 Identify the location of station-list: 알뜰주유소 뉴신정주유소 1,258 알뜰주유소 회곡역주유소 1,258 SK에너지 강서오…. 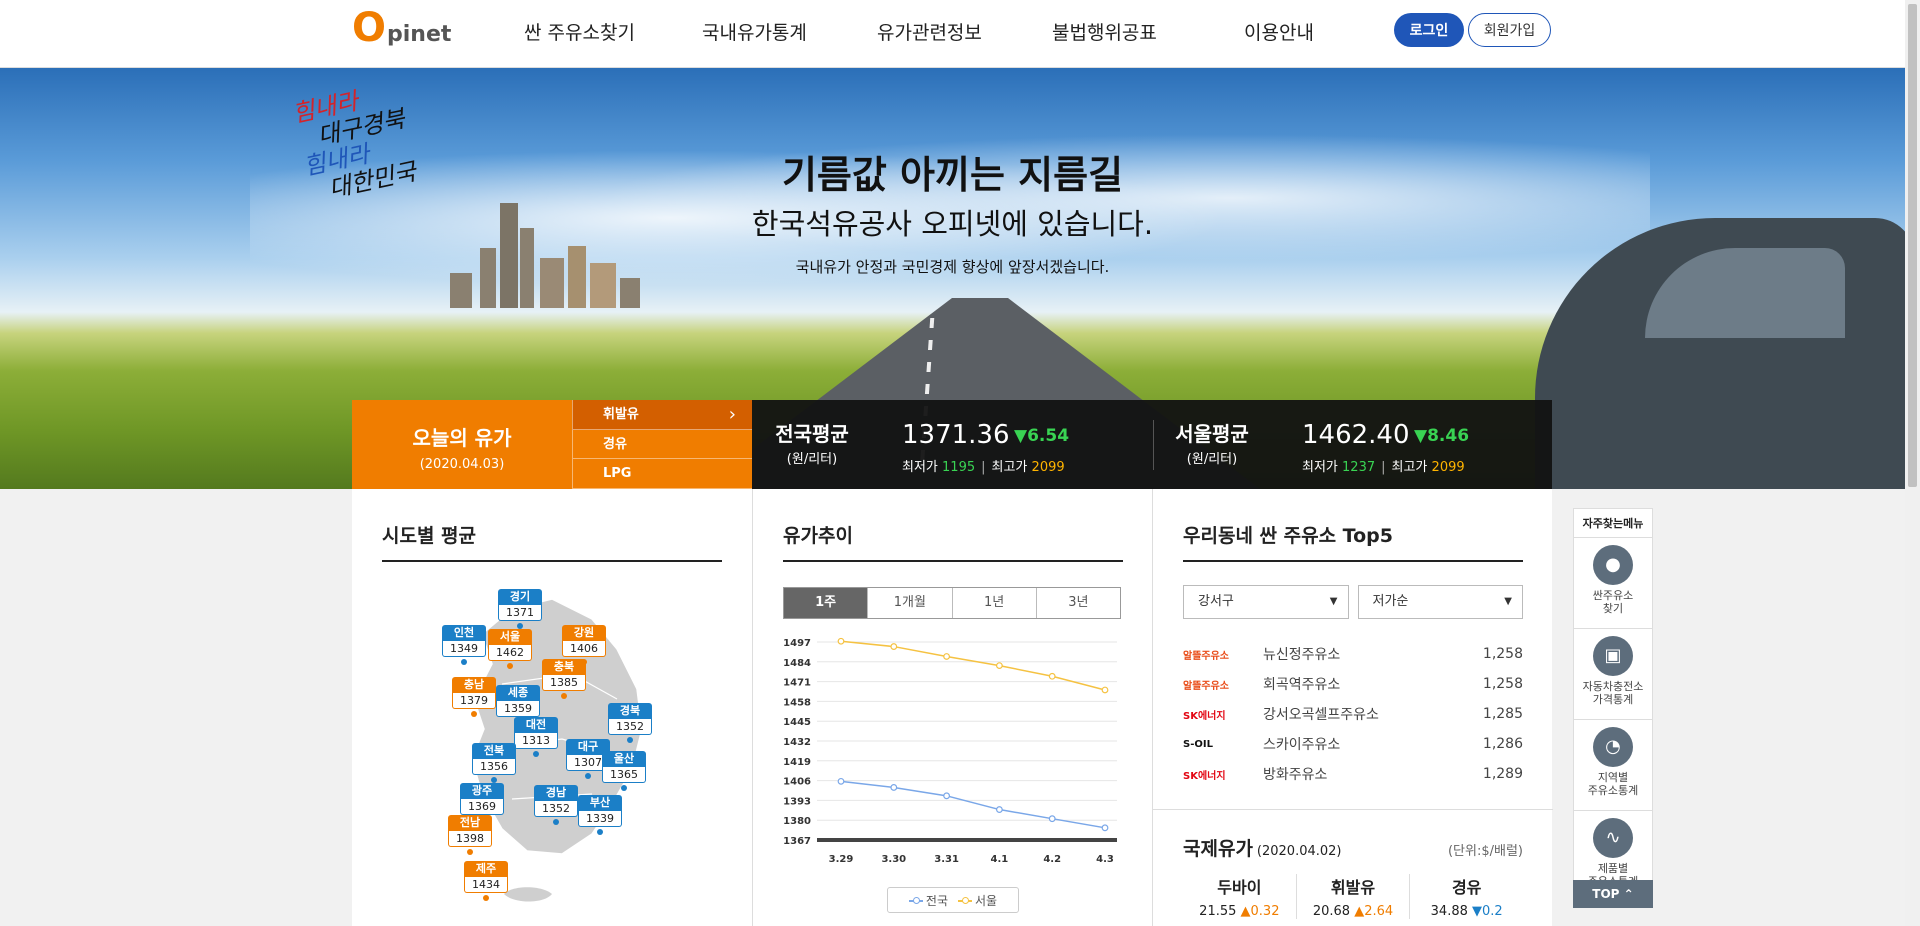
(1353, 714).